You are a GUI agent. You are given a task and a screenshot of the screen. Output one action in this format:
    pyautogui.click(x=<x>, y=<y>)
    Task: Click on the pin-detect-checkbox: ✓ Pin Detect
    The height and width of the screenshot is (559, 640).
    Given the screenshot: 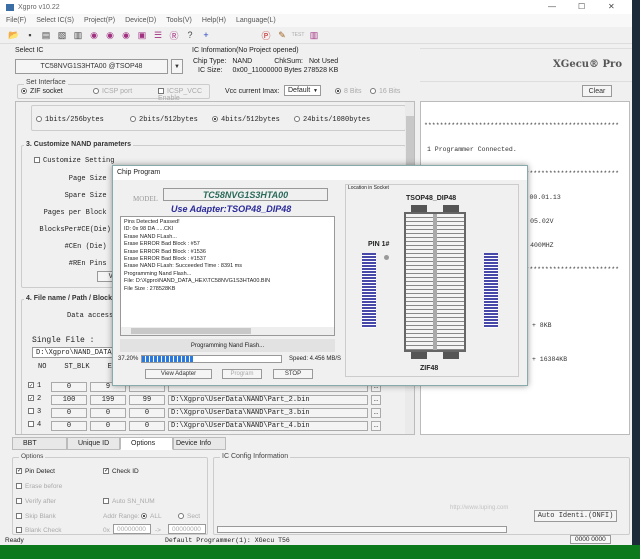 What is the action you would take?
    pyautogui.click(x=35, y=471)
    